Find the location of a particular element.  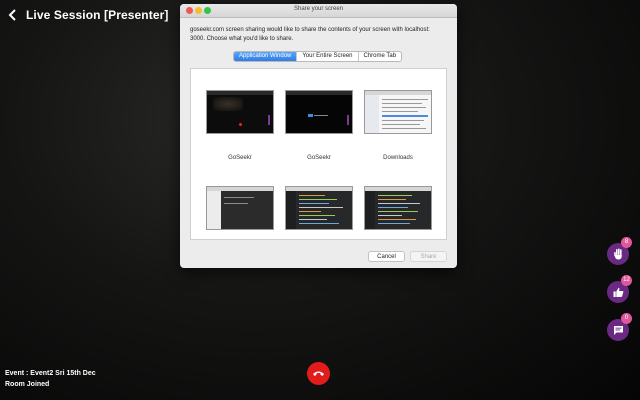

hand-icon is located at coordinates (617, 254).